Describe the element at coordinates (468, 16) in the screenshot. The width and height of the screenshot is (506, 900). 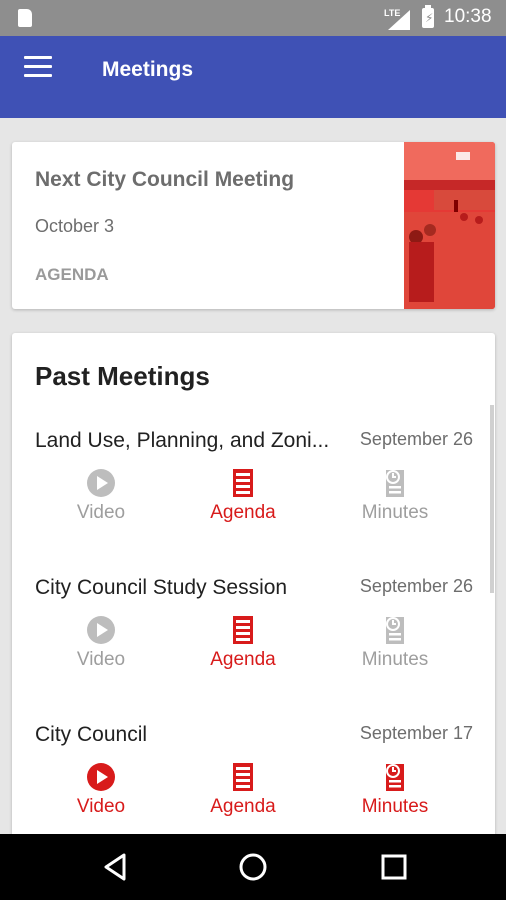
I see `status-time: 10:38` at that location.